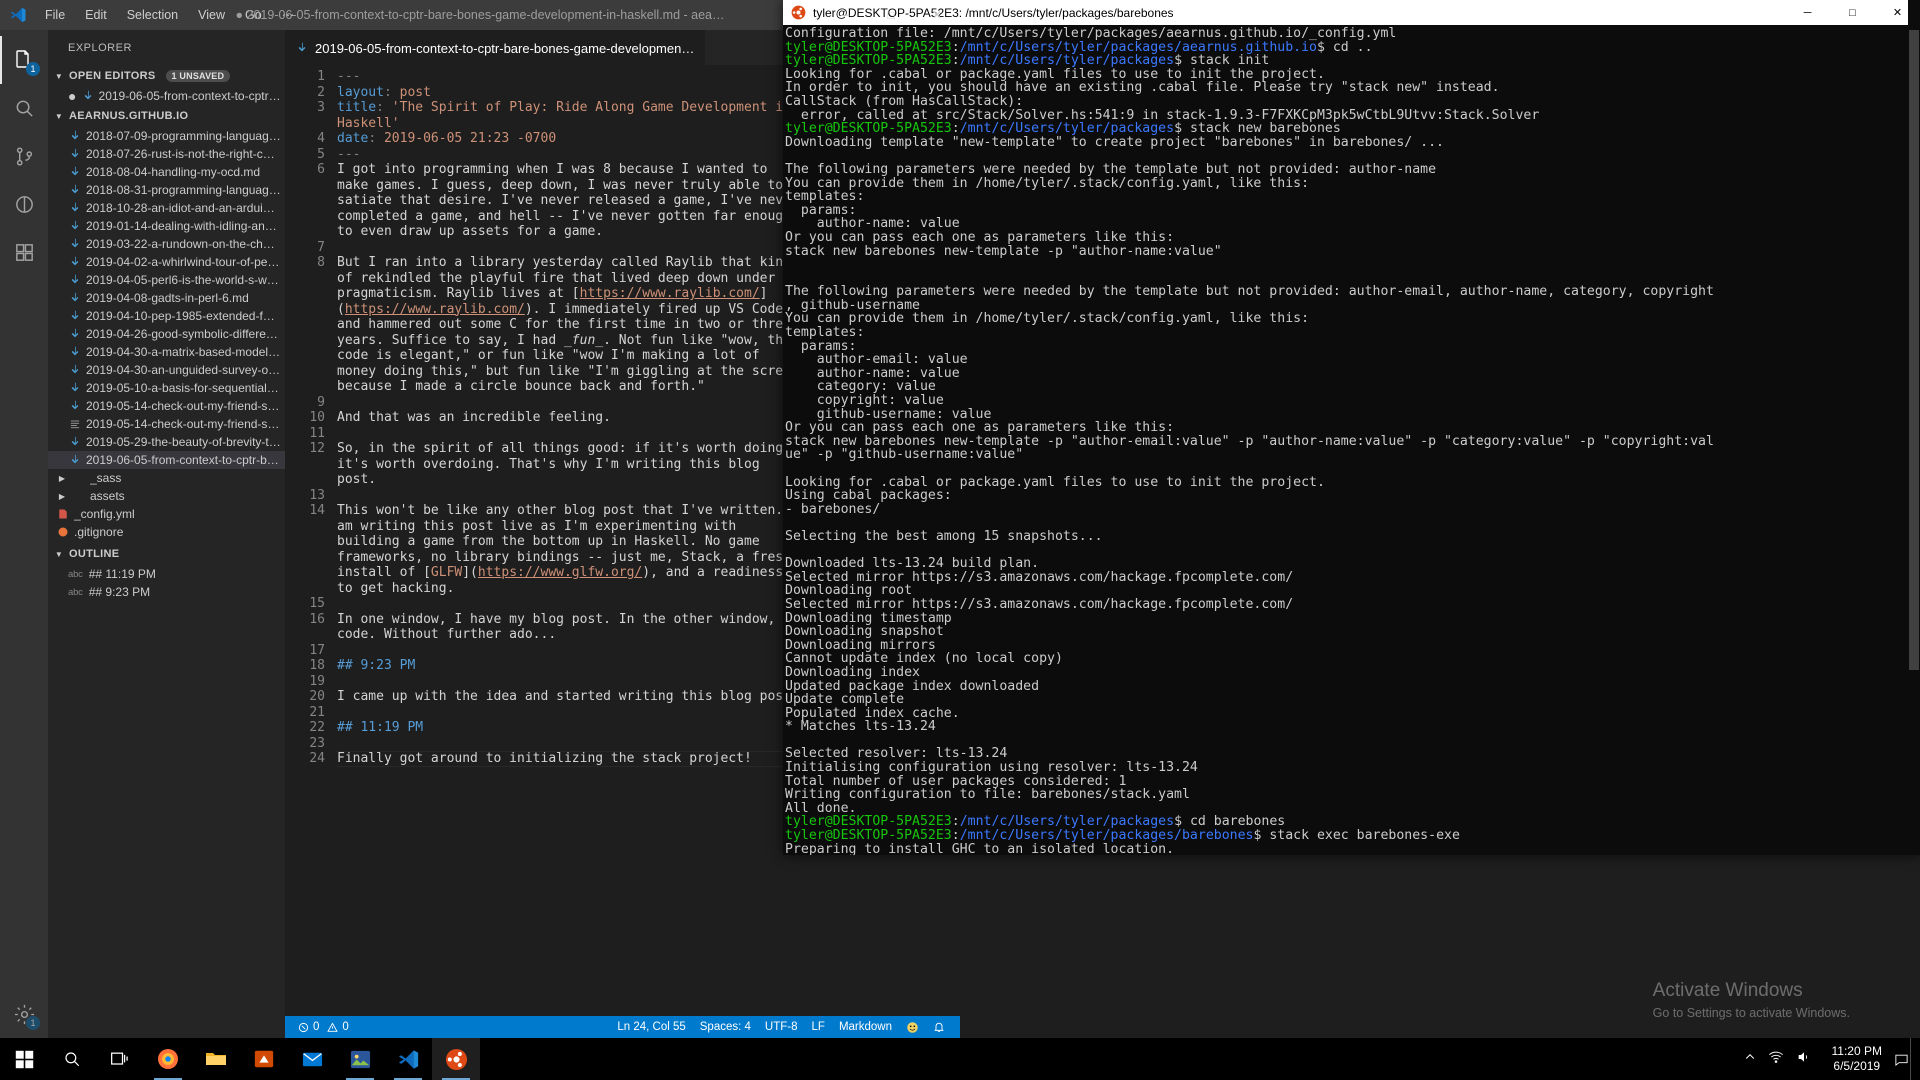 Image resolution: width=1920 pixels, height=1080 pixels. I want to click on yaml-icon, so click(63, 514).